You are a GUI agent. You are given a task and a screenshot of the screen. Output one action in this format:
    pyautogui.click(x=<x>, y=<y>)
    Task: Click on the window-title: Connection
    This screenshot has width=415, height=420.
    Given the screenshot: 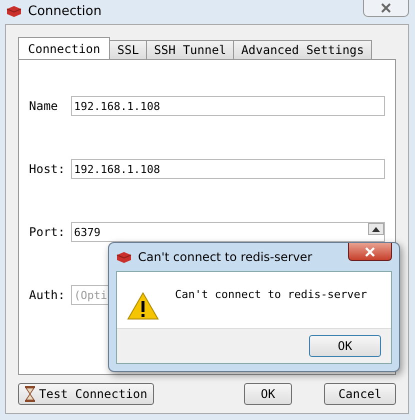 What is the action you would take?
    pyautogui.click(x=65, y=11)
    